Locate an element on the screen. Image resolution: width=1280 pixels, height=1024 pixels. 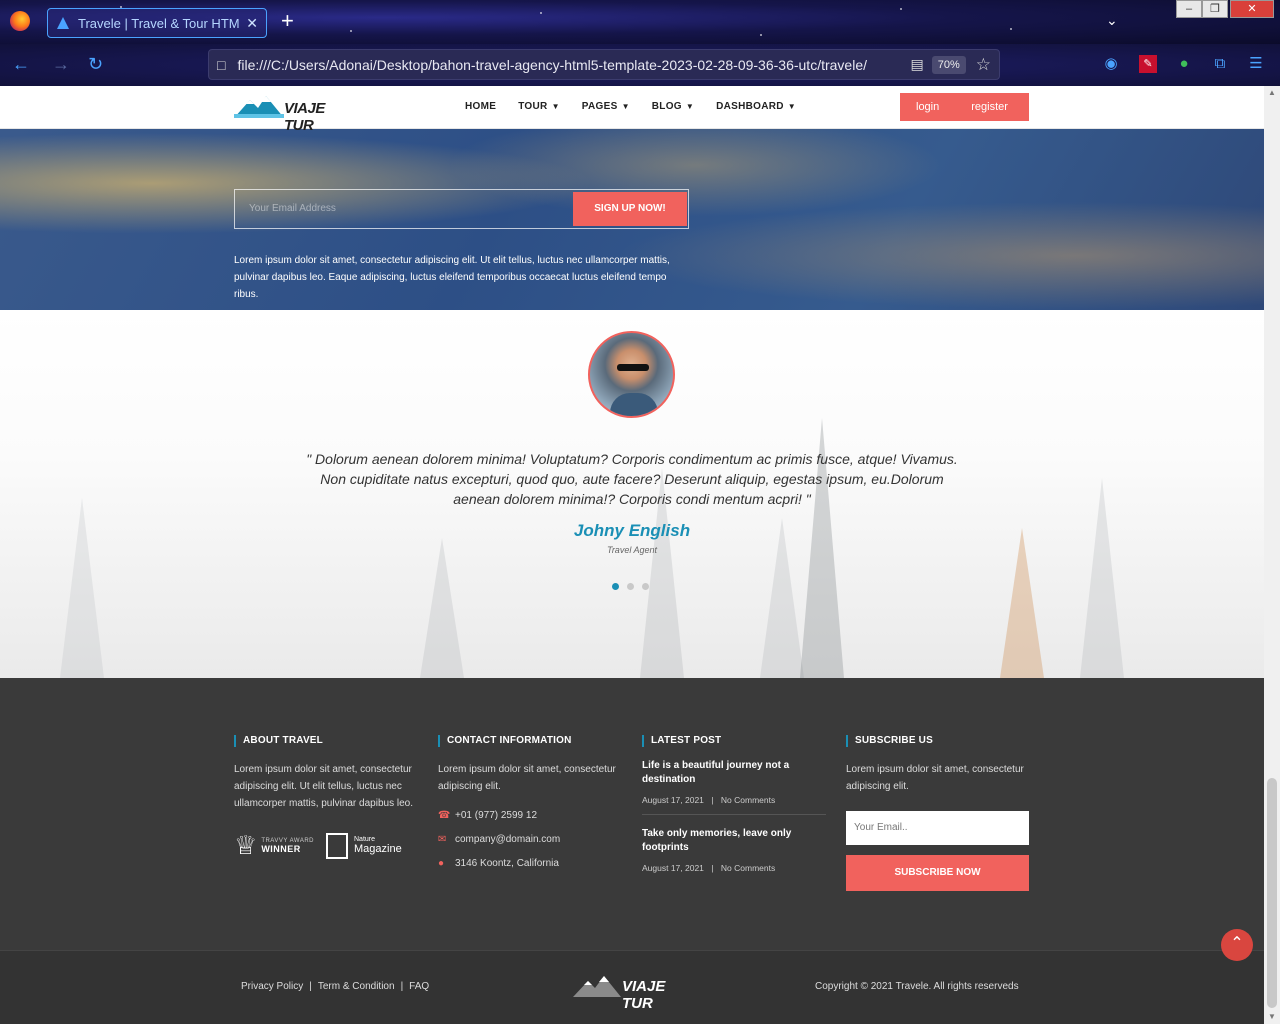
newsletter-email-input: Your Email Address is located at coordinates (292, 208).